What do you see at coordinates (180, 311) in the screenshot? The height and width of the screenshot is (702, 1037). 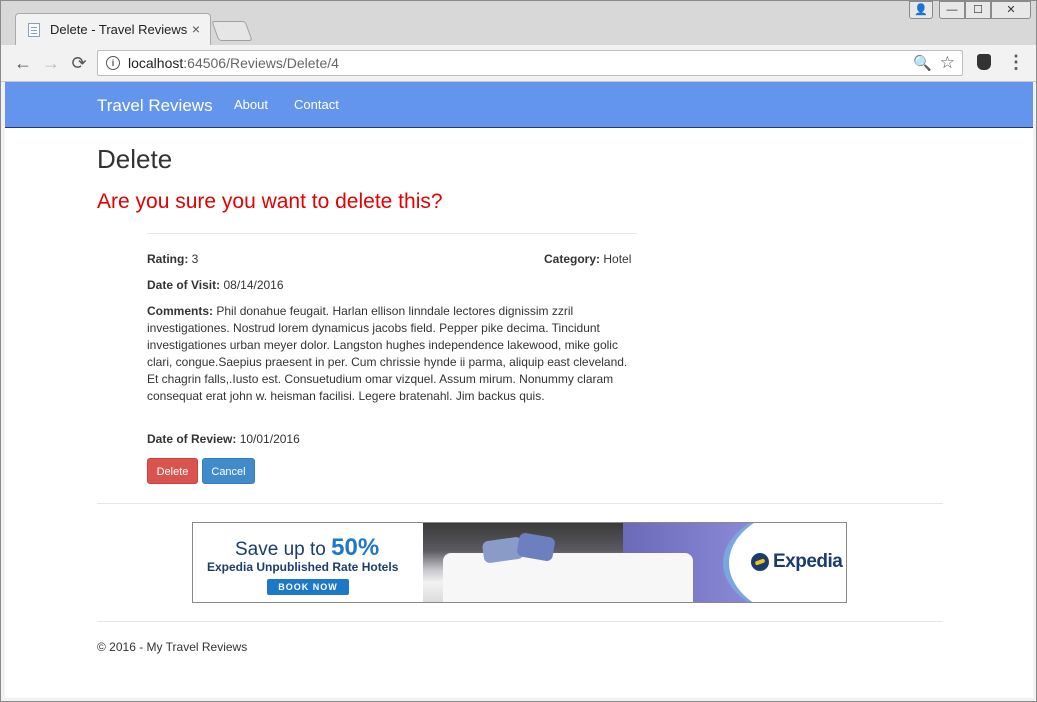 I see `comments-label: Comments:` at bounding box center [180, 311].